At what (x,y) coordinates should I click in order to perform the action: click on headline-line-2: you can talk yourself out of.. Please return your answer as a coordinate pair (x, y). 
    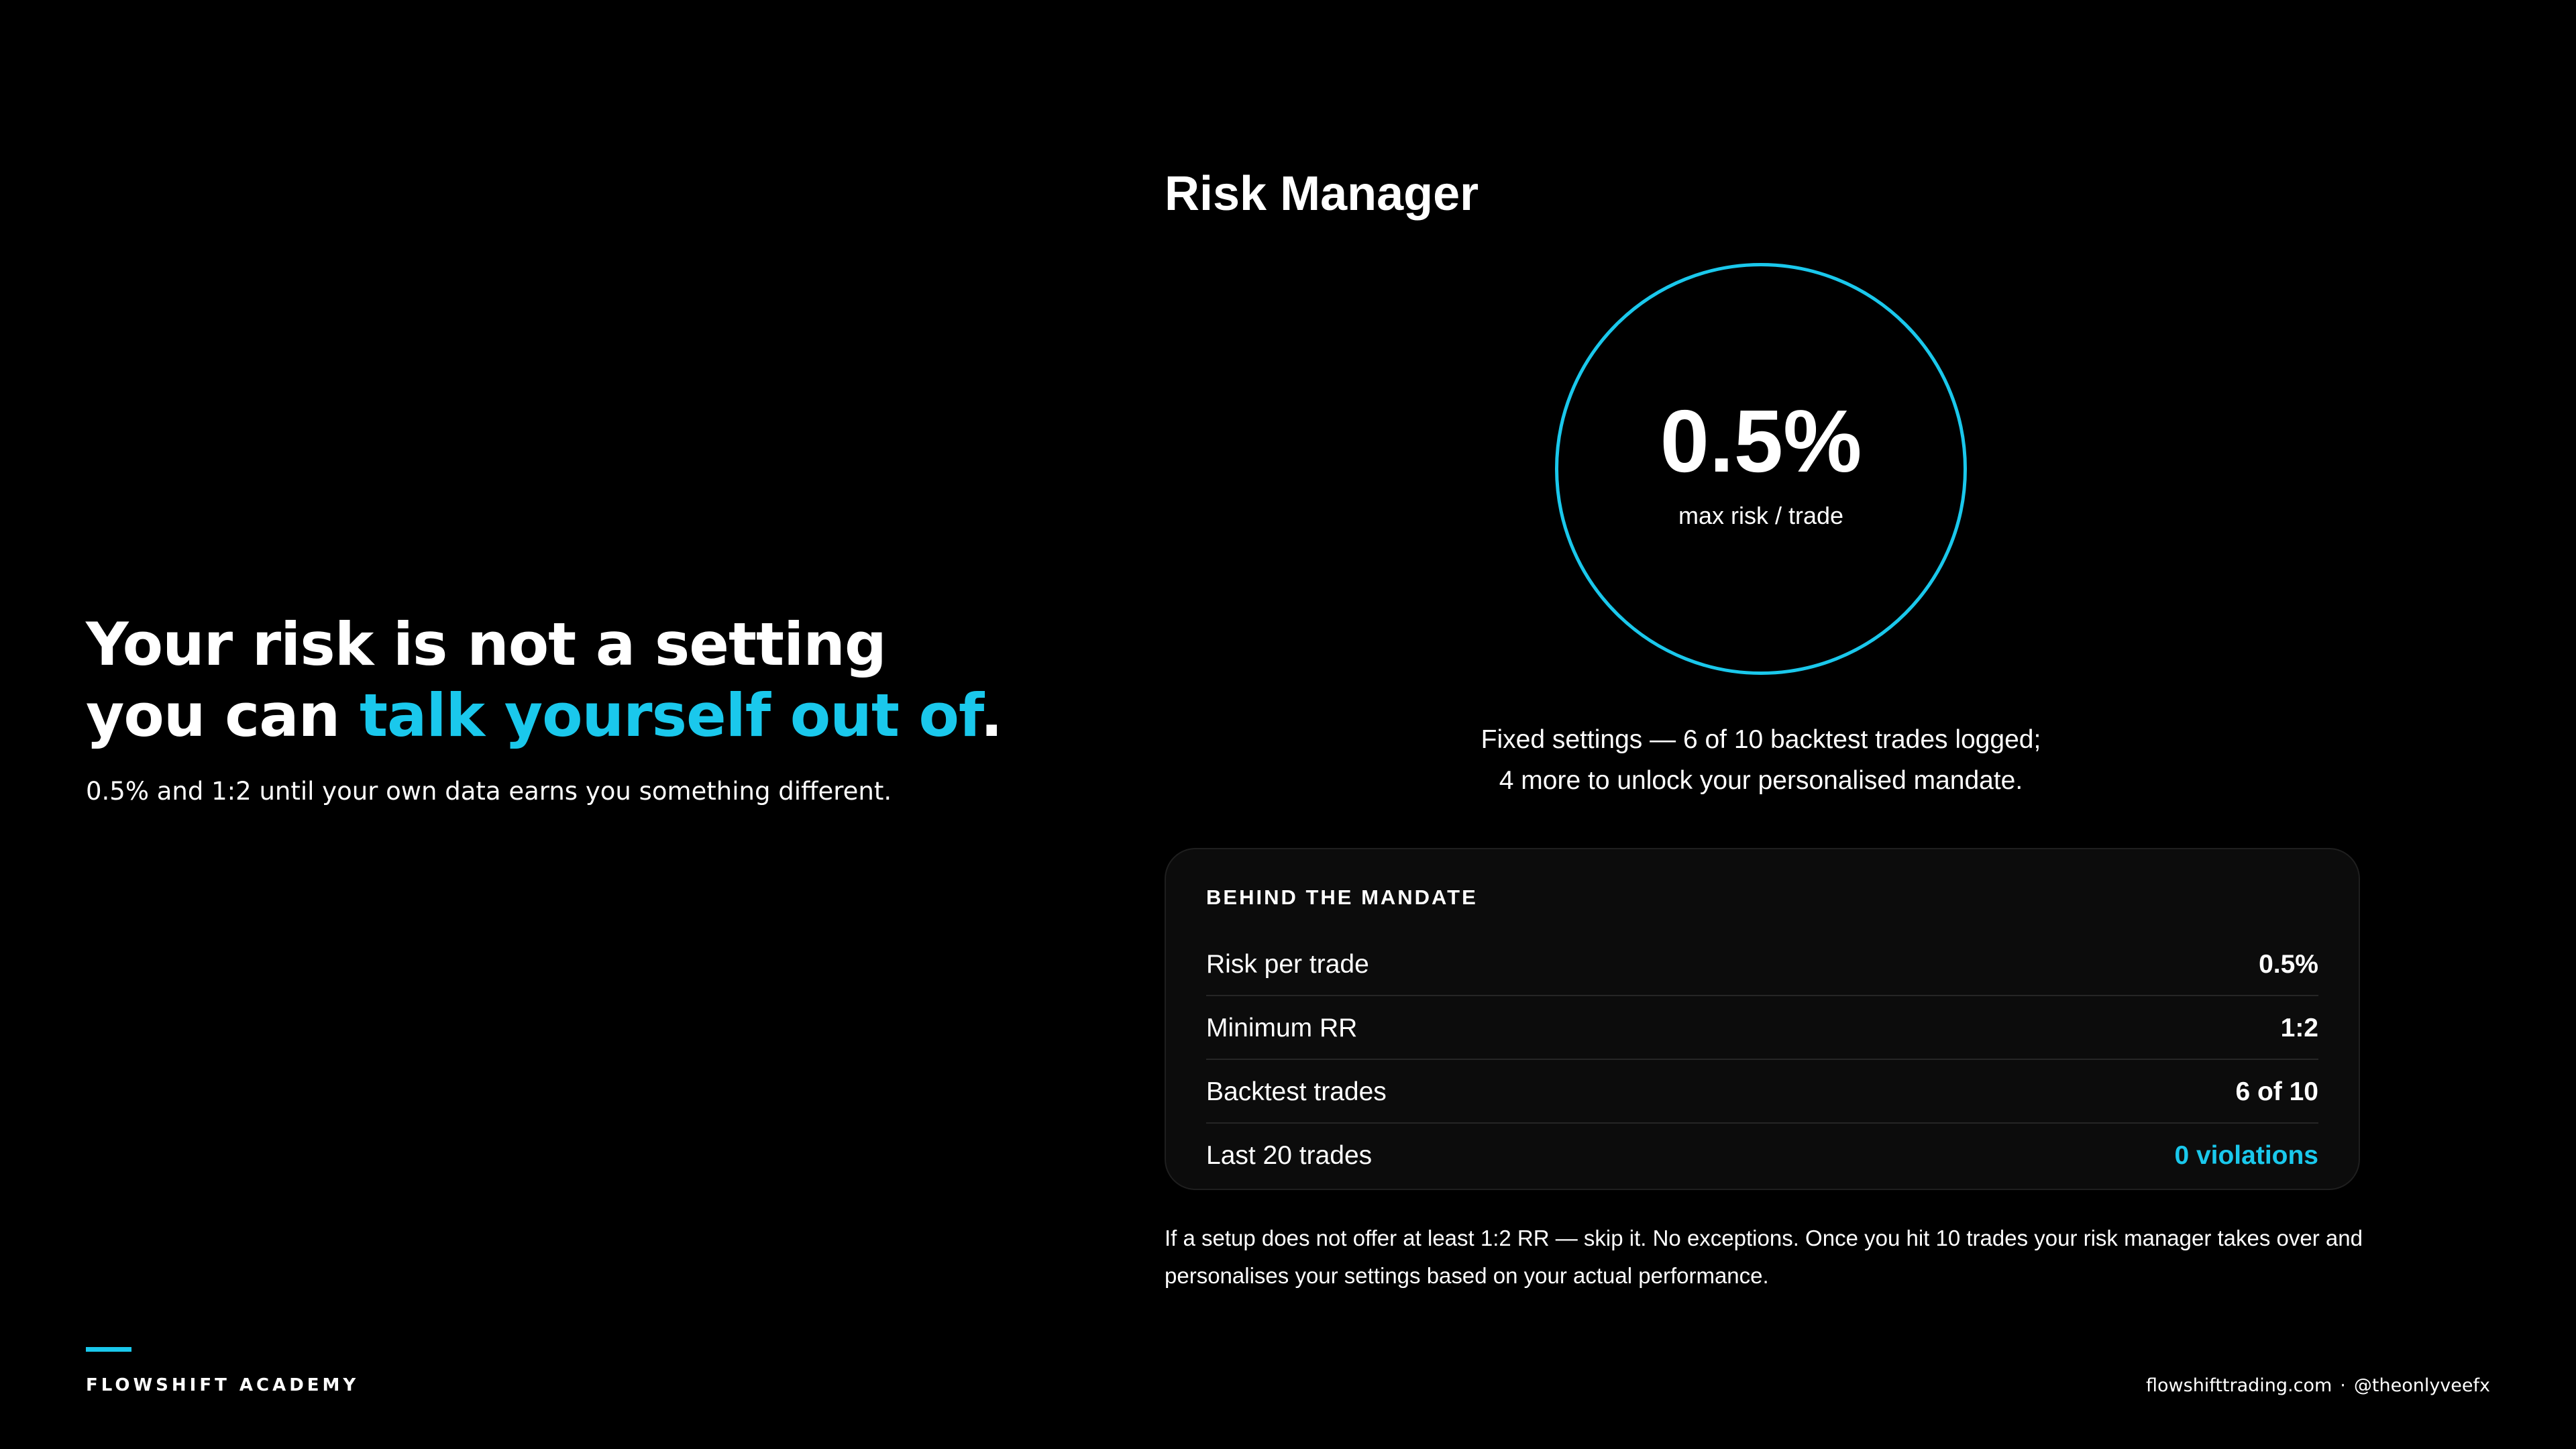
    Looking at the image, I should click on (609, 715).